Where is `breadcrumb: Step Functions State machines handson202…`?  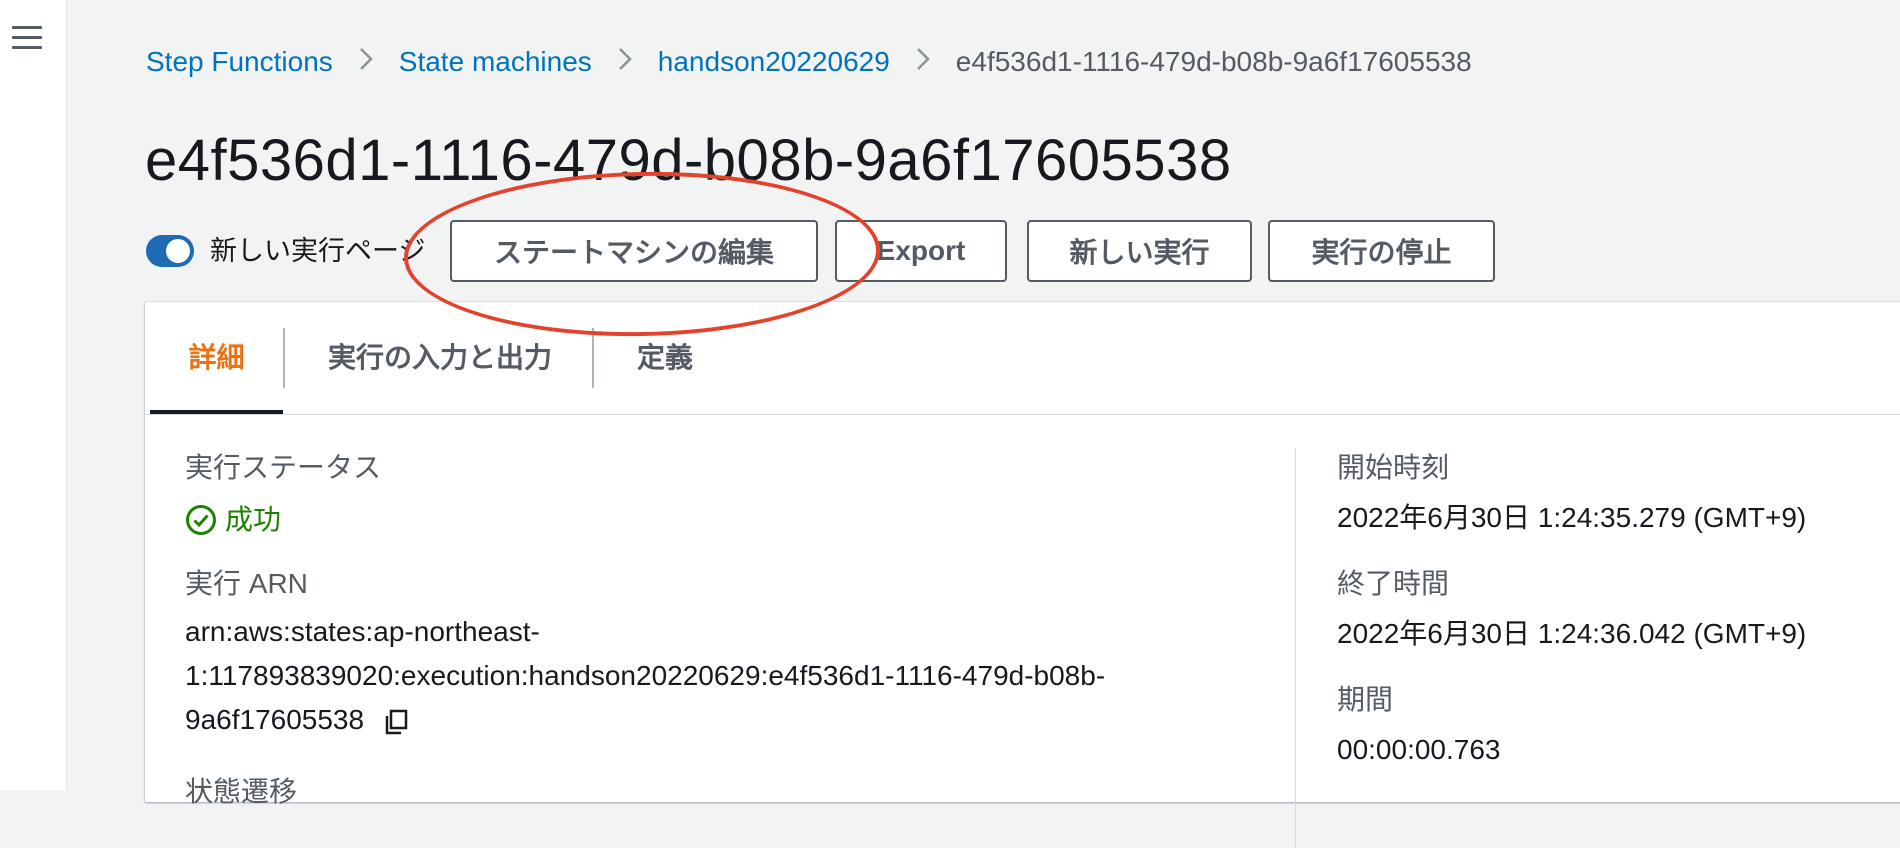 breadcrumb: Step Functions State machines handson202… is located at coordinates (809, 62).